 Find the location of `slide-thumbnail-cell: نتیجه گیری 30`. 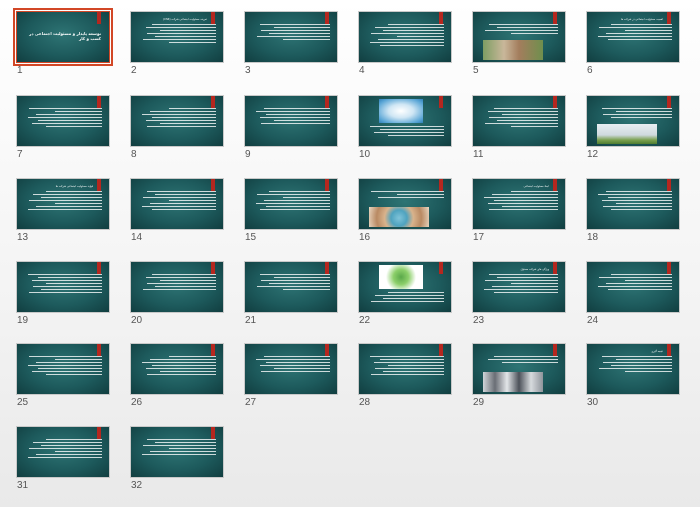

slide-thumbnail-cell: نتیجه گیری 30 is located at coordinates (633, 375).